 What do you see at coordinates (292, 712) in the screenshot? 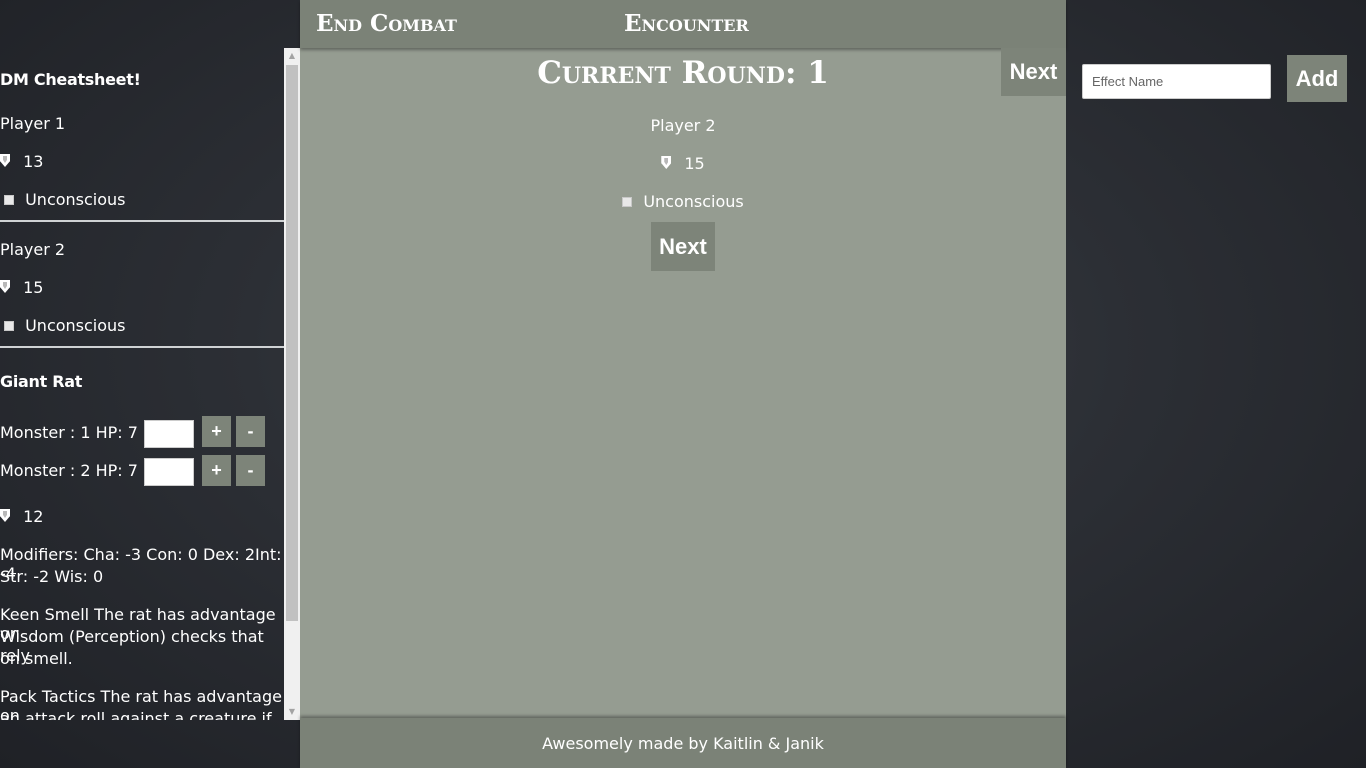
I see `scroll-down-icon: ▼` at bounding box center [292, 712].